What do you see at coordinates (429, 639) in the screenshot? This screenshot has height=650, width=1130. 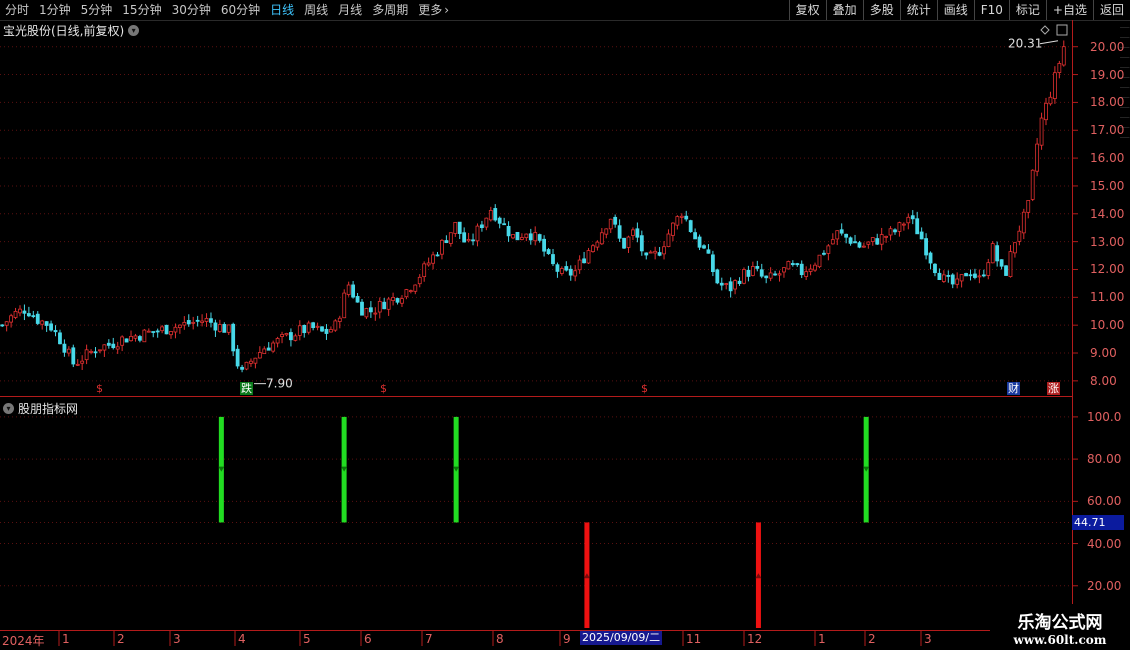 I see `x-tick-label: 7` at bounding box center [429, 639].